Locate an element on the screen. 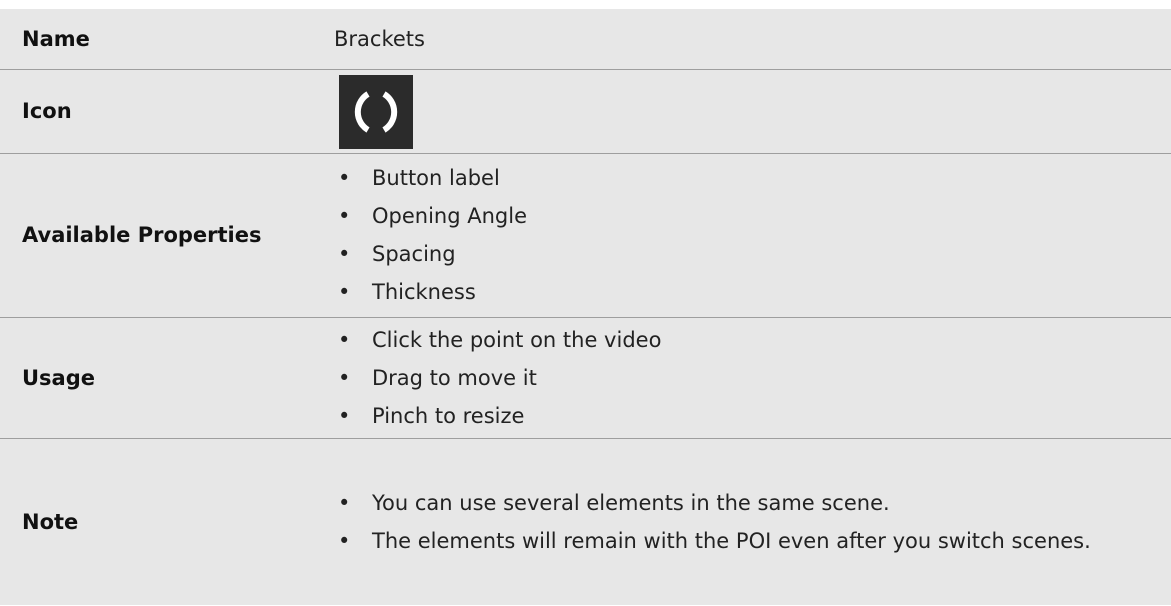 The width and height of the screenshot is (1171, 606). list-item-text: Button label is located at coordinates (436, 178).